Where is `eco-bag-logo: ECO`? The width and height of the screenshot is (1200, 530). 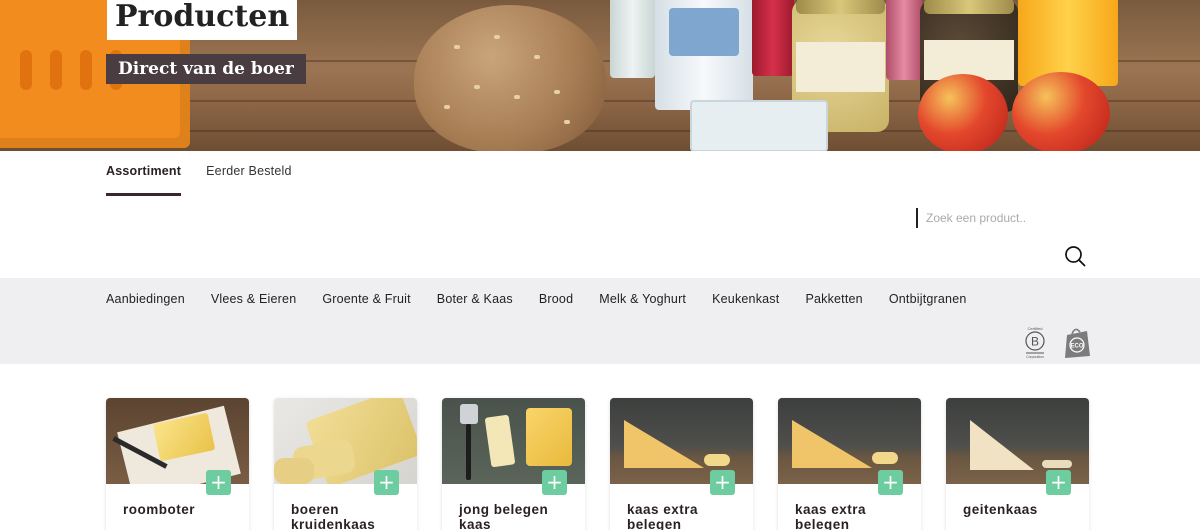 eco-bag-logo: ECO is located at coordinates (1077, 343).